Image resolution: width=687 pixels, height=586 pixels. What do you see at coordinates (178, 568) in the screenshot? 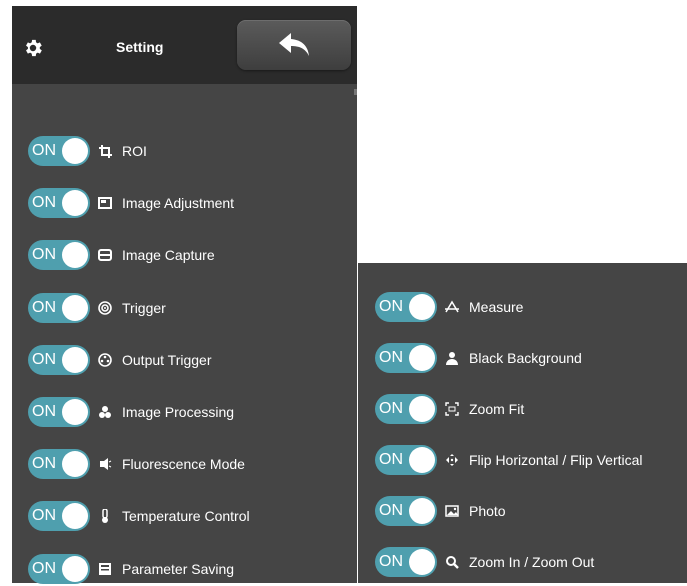
I see `setting-label: Parameter Saving` at bounding box center [178, 568].